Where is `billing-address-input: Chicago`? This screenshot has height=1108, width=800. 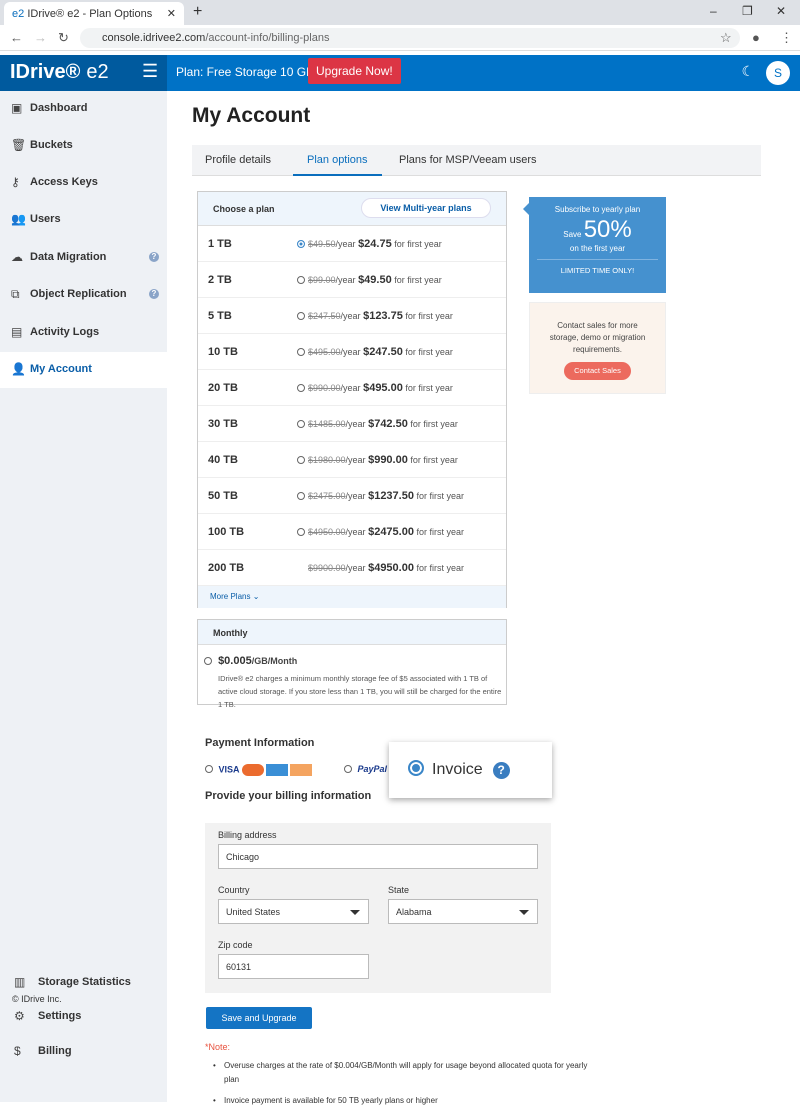 billing-address-input: Chicago is located at coordinates (378, 856).